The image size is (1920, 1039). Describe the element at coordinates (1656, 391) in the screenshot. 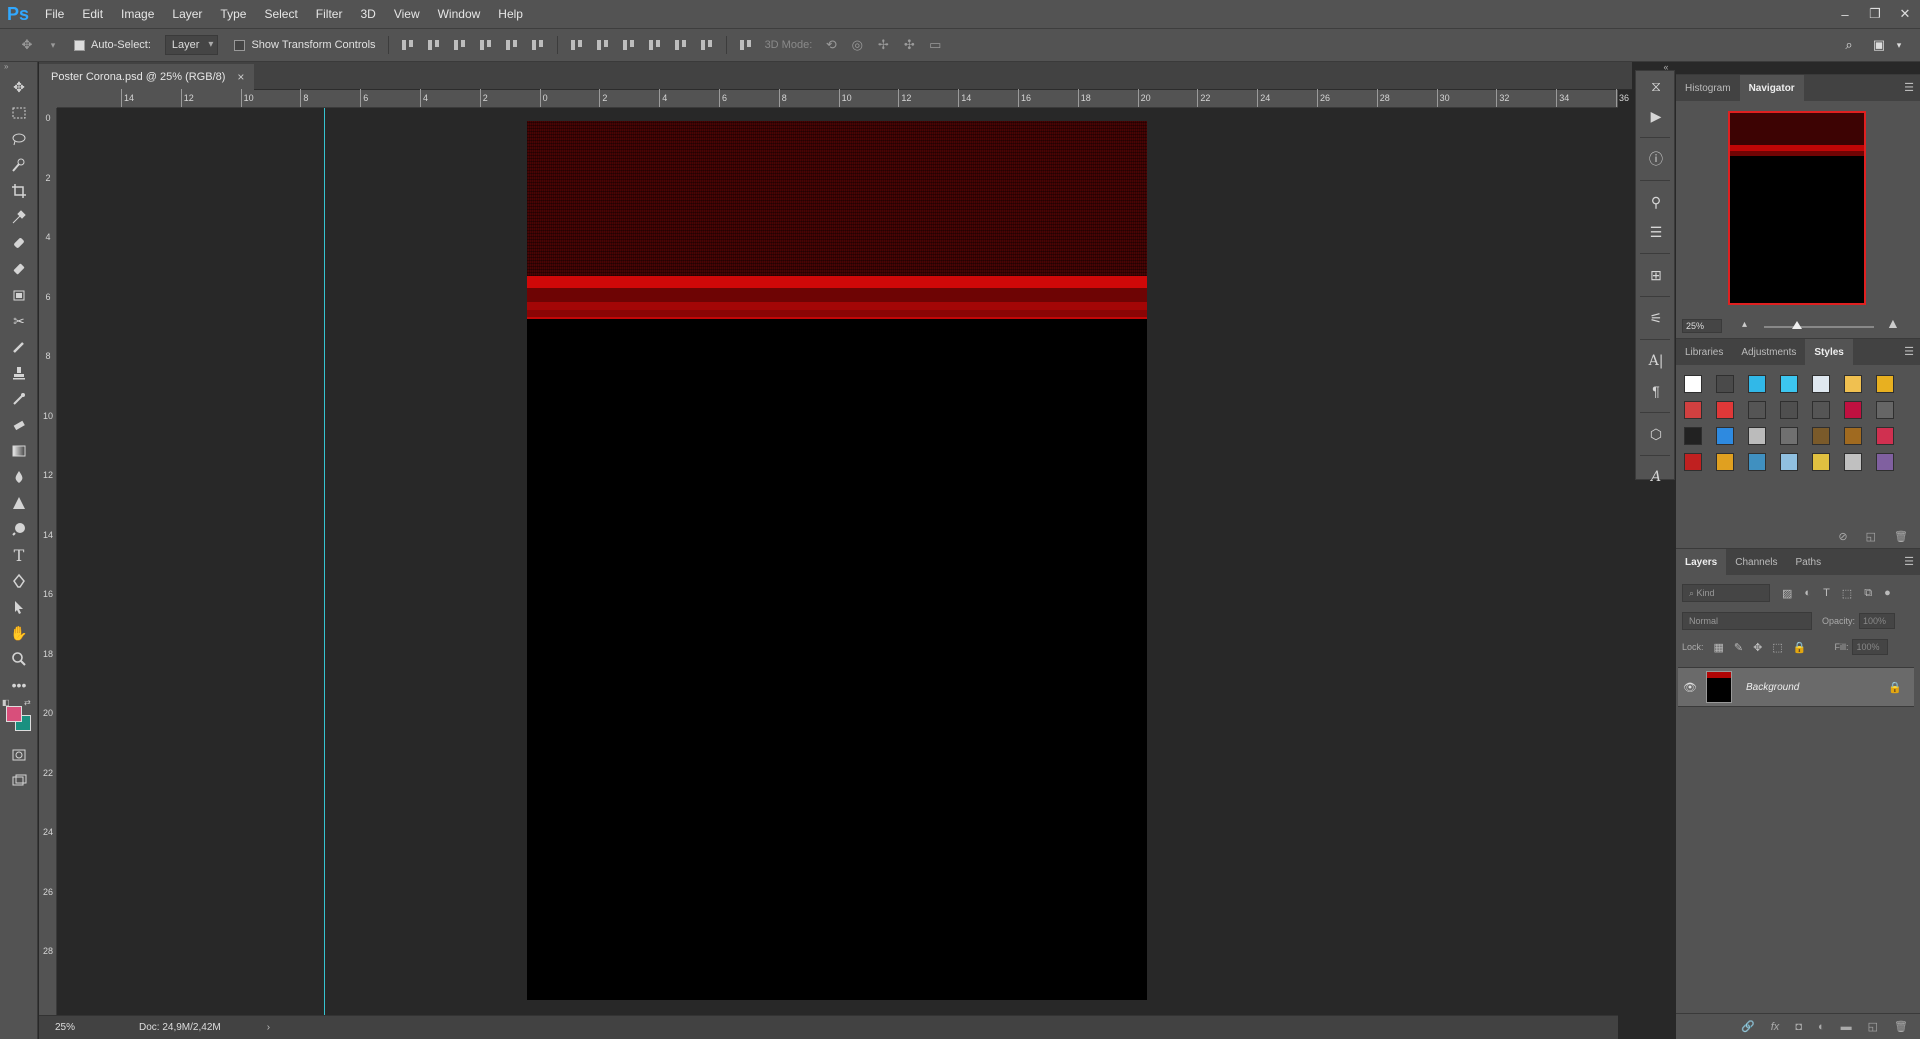

I see `paragraph-icon: ¶` at that location.